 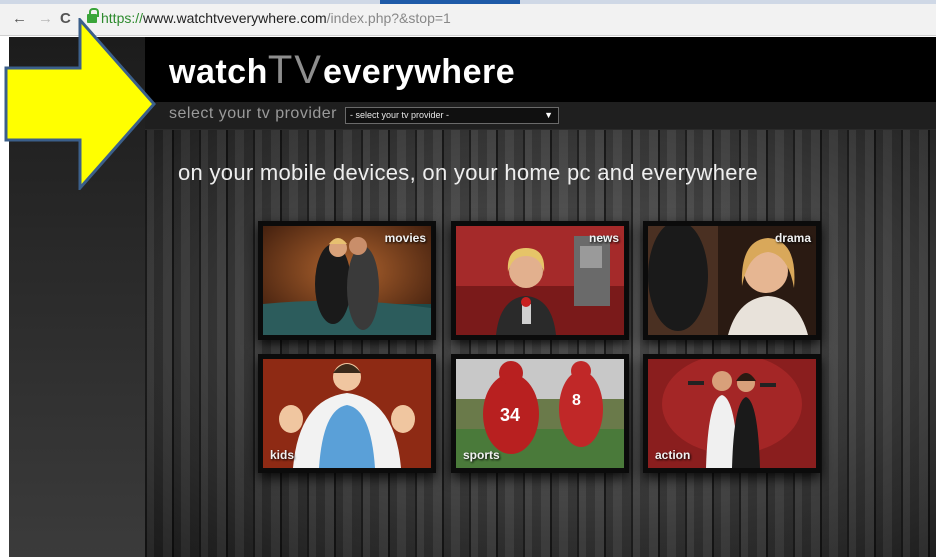 I want to click on tile-label: movies, so click(x=405, y=238).